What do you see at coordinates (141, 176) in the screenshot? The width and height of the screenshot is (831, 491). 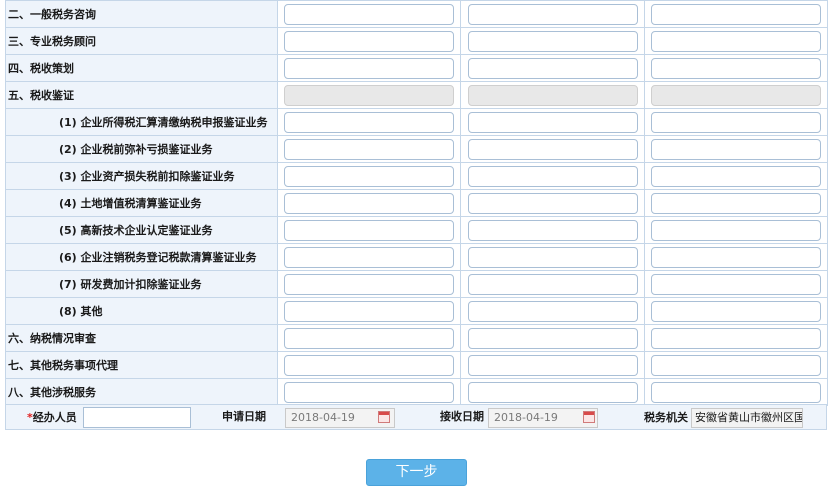 I see `row-label: (3) 企业资产损失税前扣除鉴证业务` at bounding box center [141, 176].